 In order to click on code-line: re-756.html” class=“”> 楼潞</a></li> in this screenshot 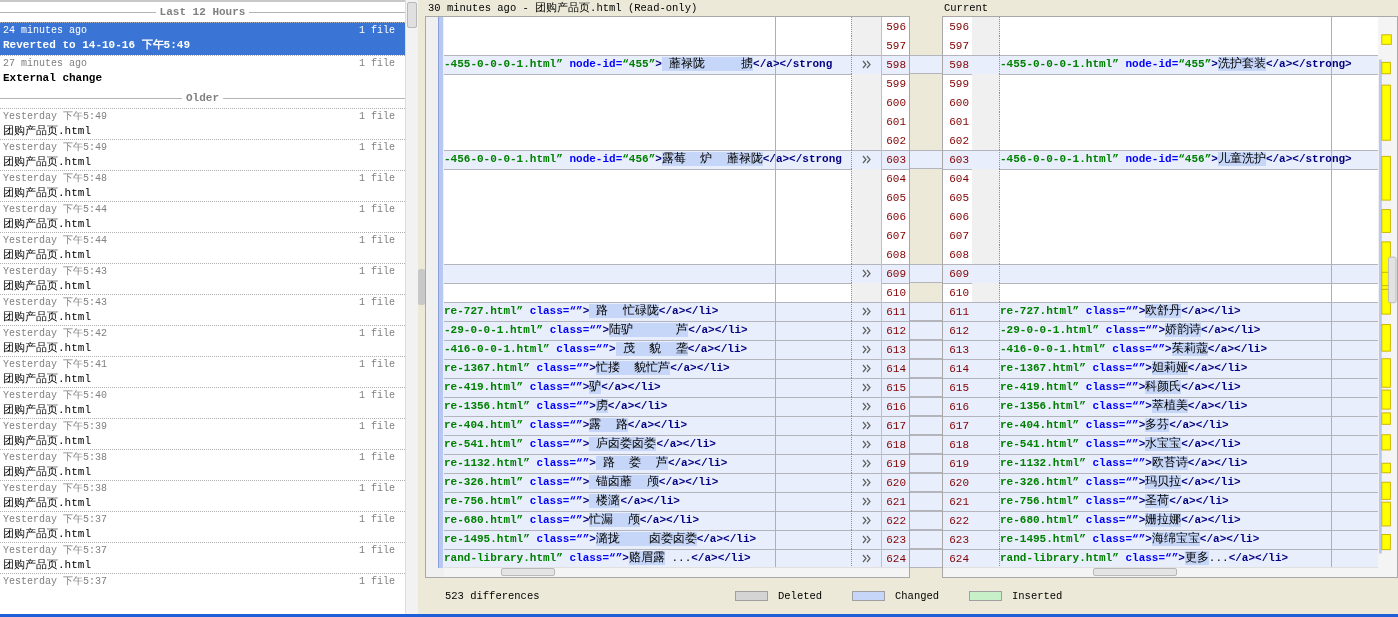, I will do `click(562, 501)`.